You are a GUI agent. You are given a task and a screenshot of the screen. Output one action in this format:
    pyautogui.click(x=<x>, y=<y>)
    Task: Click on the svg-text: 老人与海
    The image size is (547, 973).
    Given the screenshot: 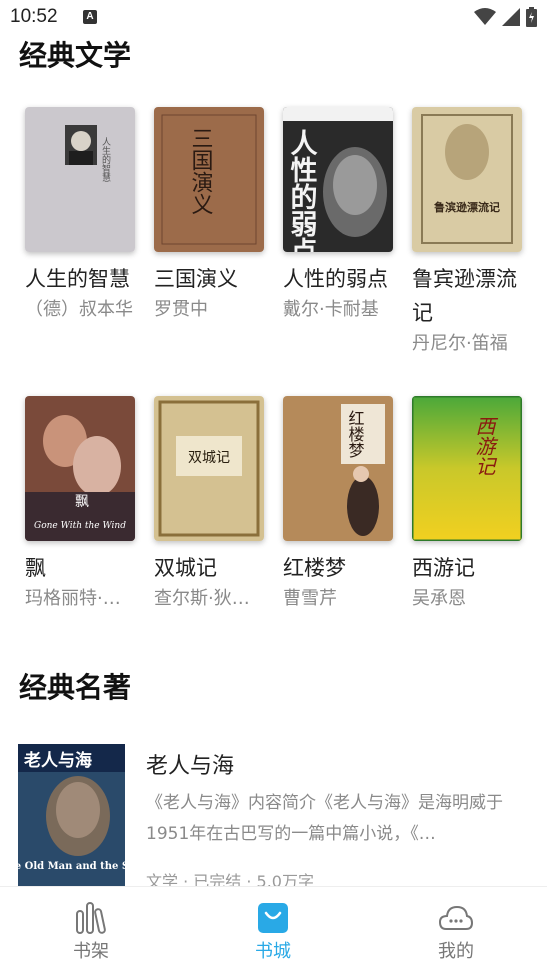 What is the action you would take?
    pyautogui.click(x=57, y=760)
    